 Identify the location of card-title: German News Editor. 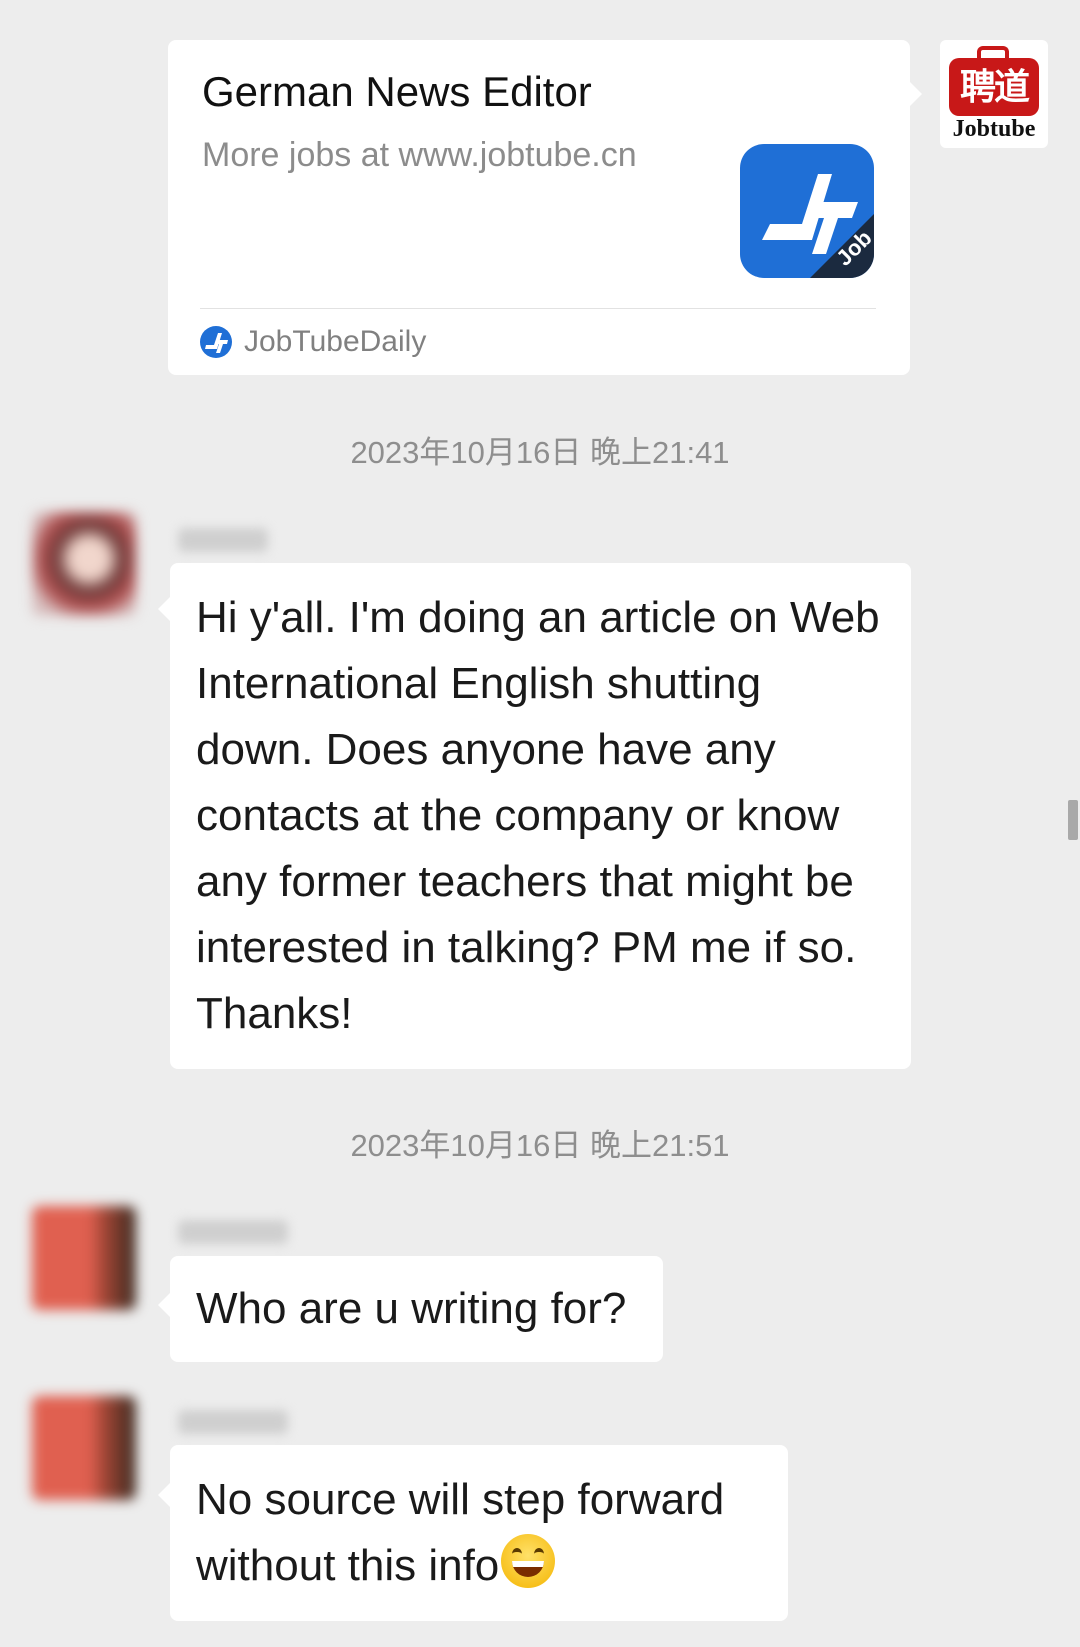
(397, 91).